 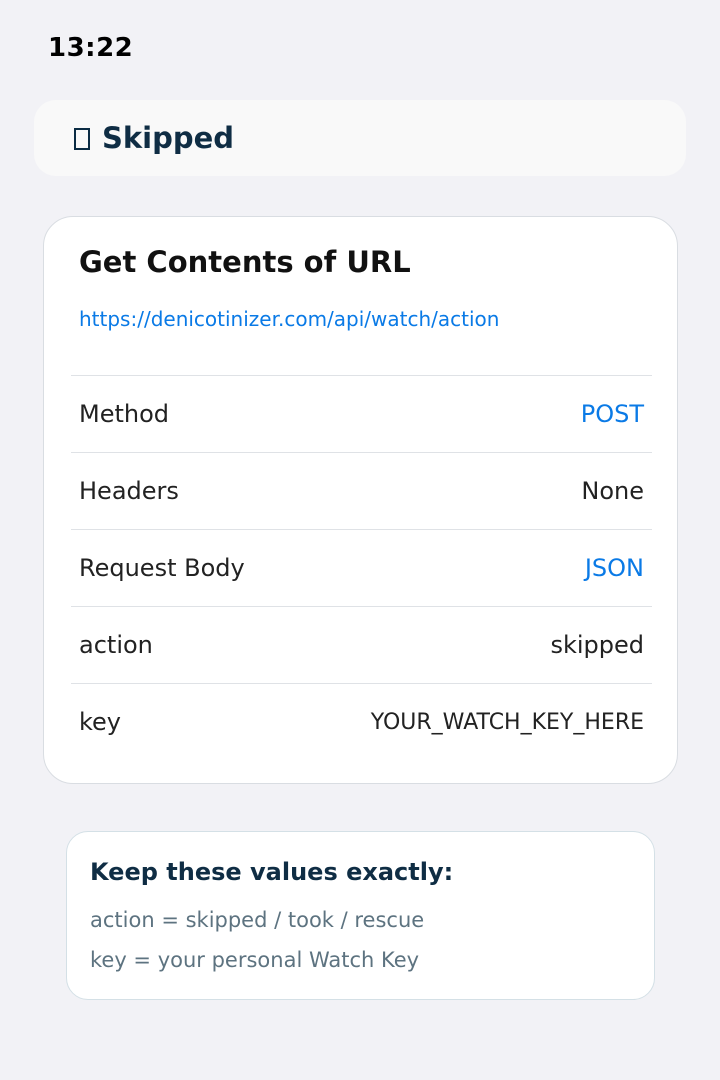 What do you see at coordinates (612, 414) in the screenshot?
I see `method-value: POST` at bounding box center [612, 414].